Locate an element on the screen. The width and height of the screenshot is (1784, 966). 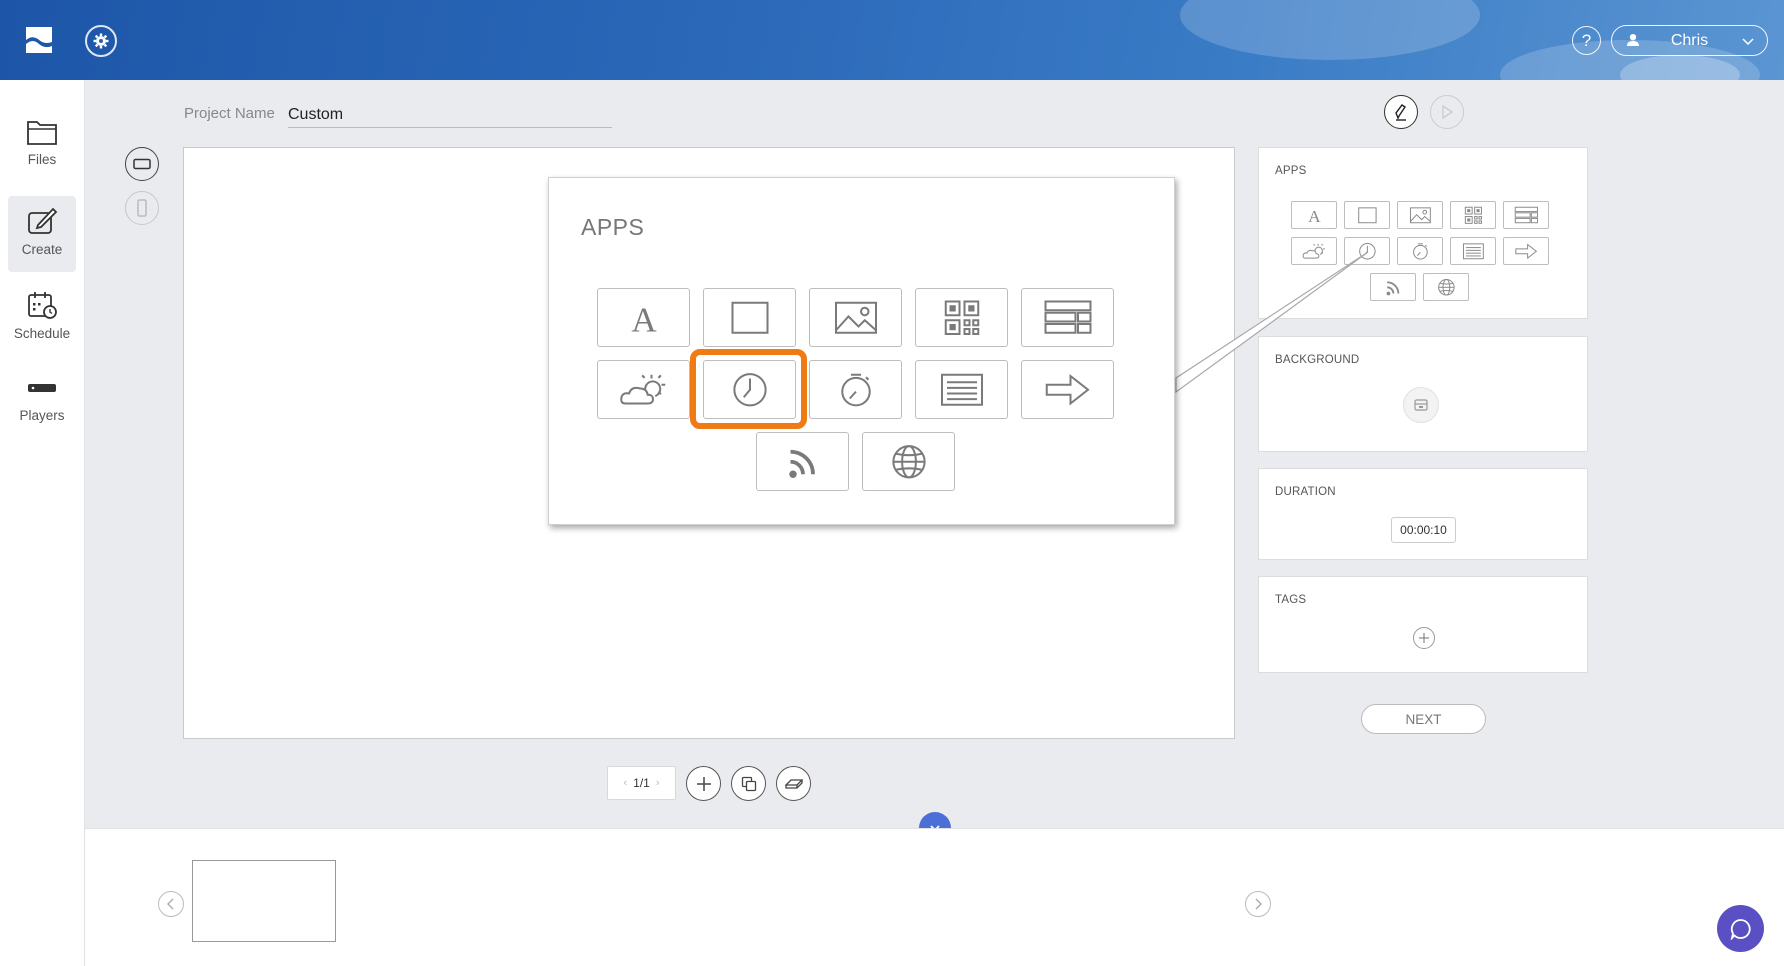
duplicate-icon is located at coordinates (748, 783).